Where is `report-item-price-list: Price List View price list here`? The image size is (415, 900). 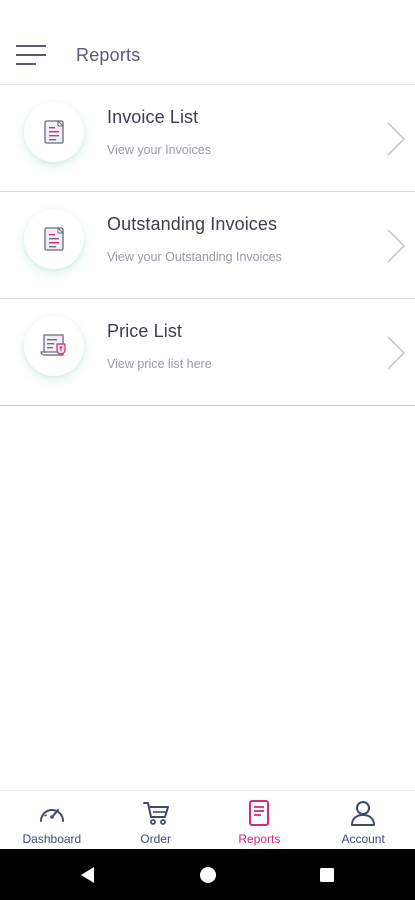 report-item-price-list: Price List View price list here is located at coordinates (207, 352).